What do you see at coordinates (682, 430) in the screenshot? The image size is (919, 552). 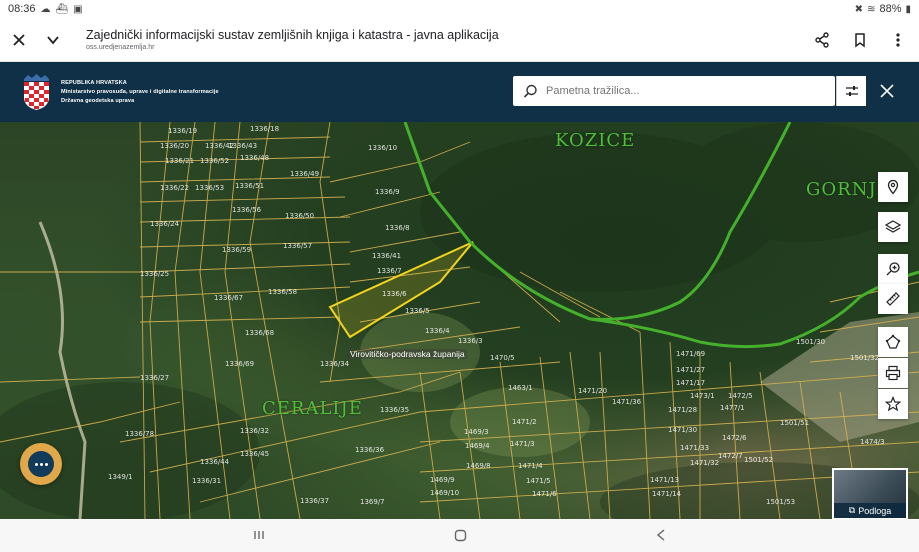 I see `parcel-number-label: 1471/30` at bounding box center [682, 430].